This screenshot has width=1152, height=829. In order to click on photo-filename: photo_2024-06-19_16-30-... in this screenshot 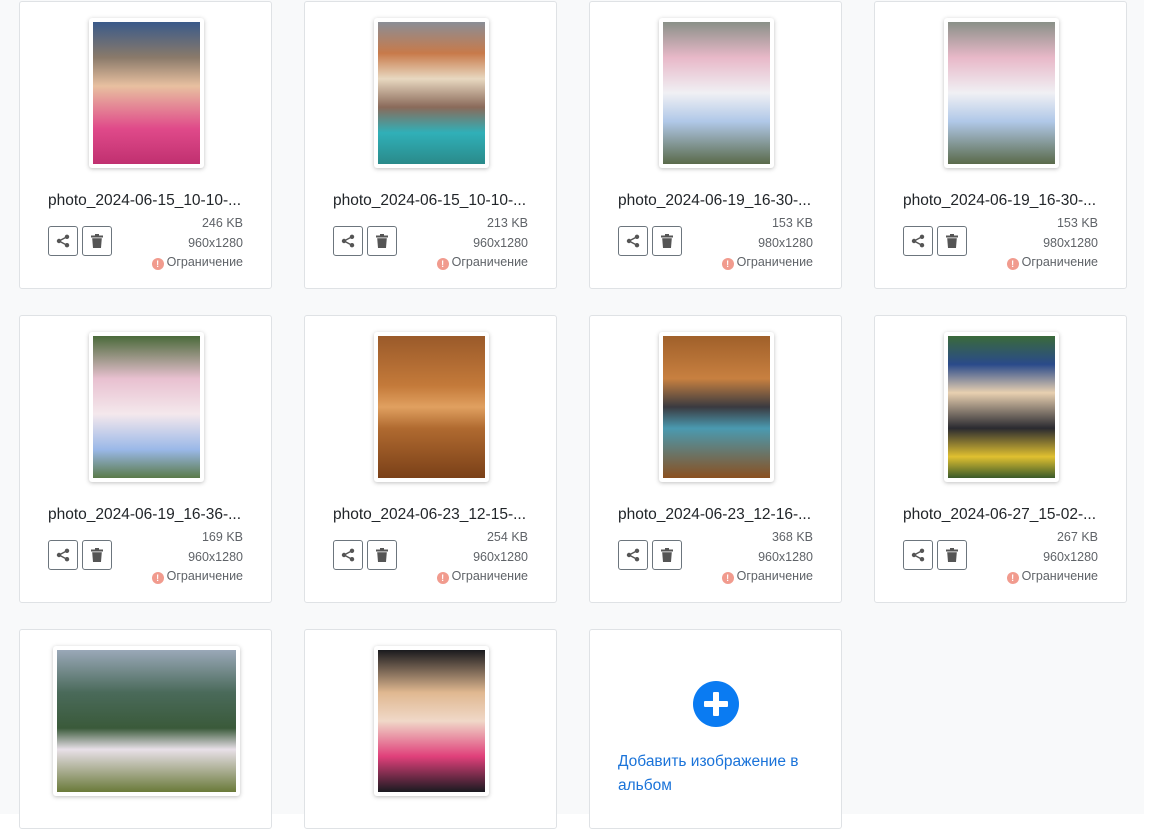, I will do `click(715, 200)`.